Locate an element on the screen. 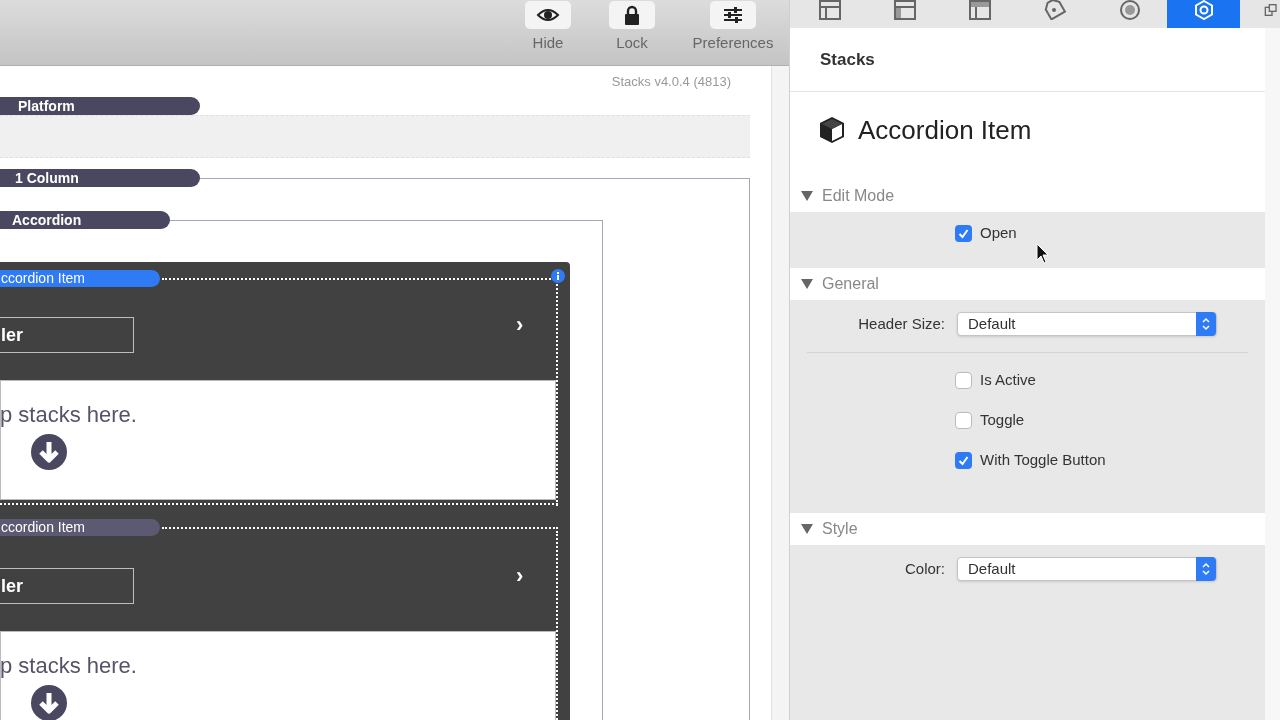 The image size is (1280, 720). toolbar-button: Preferences is located at coordinates (733, 26).